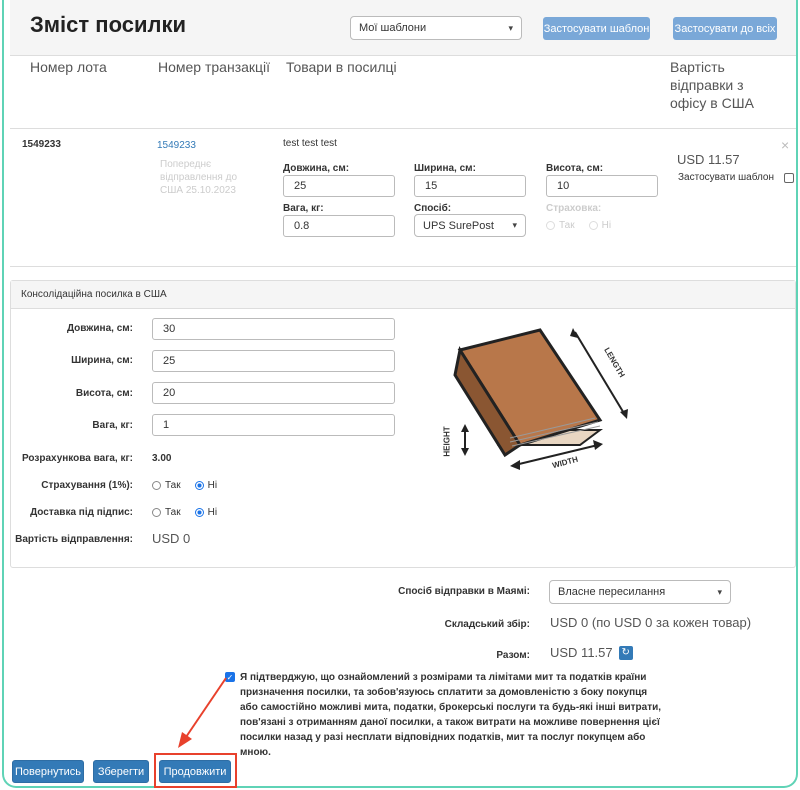 This screenshot has width=800, height=790. What do you see at coordinates (447, 441) in the screenshot?
I see `box-height-label: HEIGHT` at bounding box center [447, 441].